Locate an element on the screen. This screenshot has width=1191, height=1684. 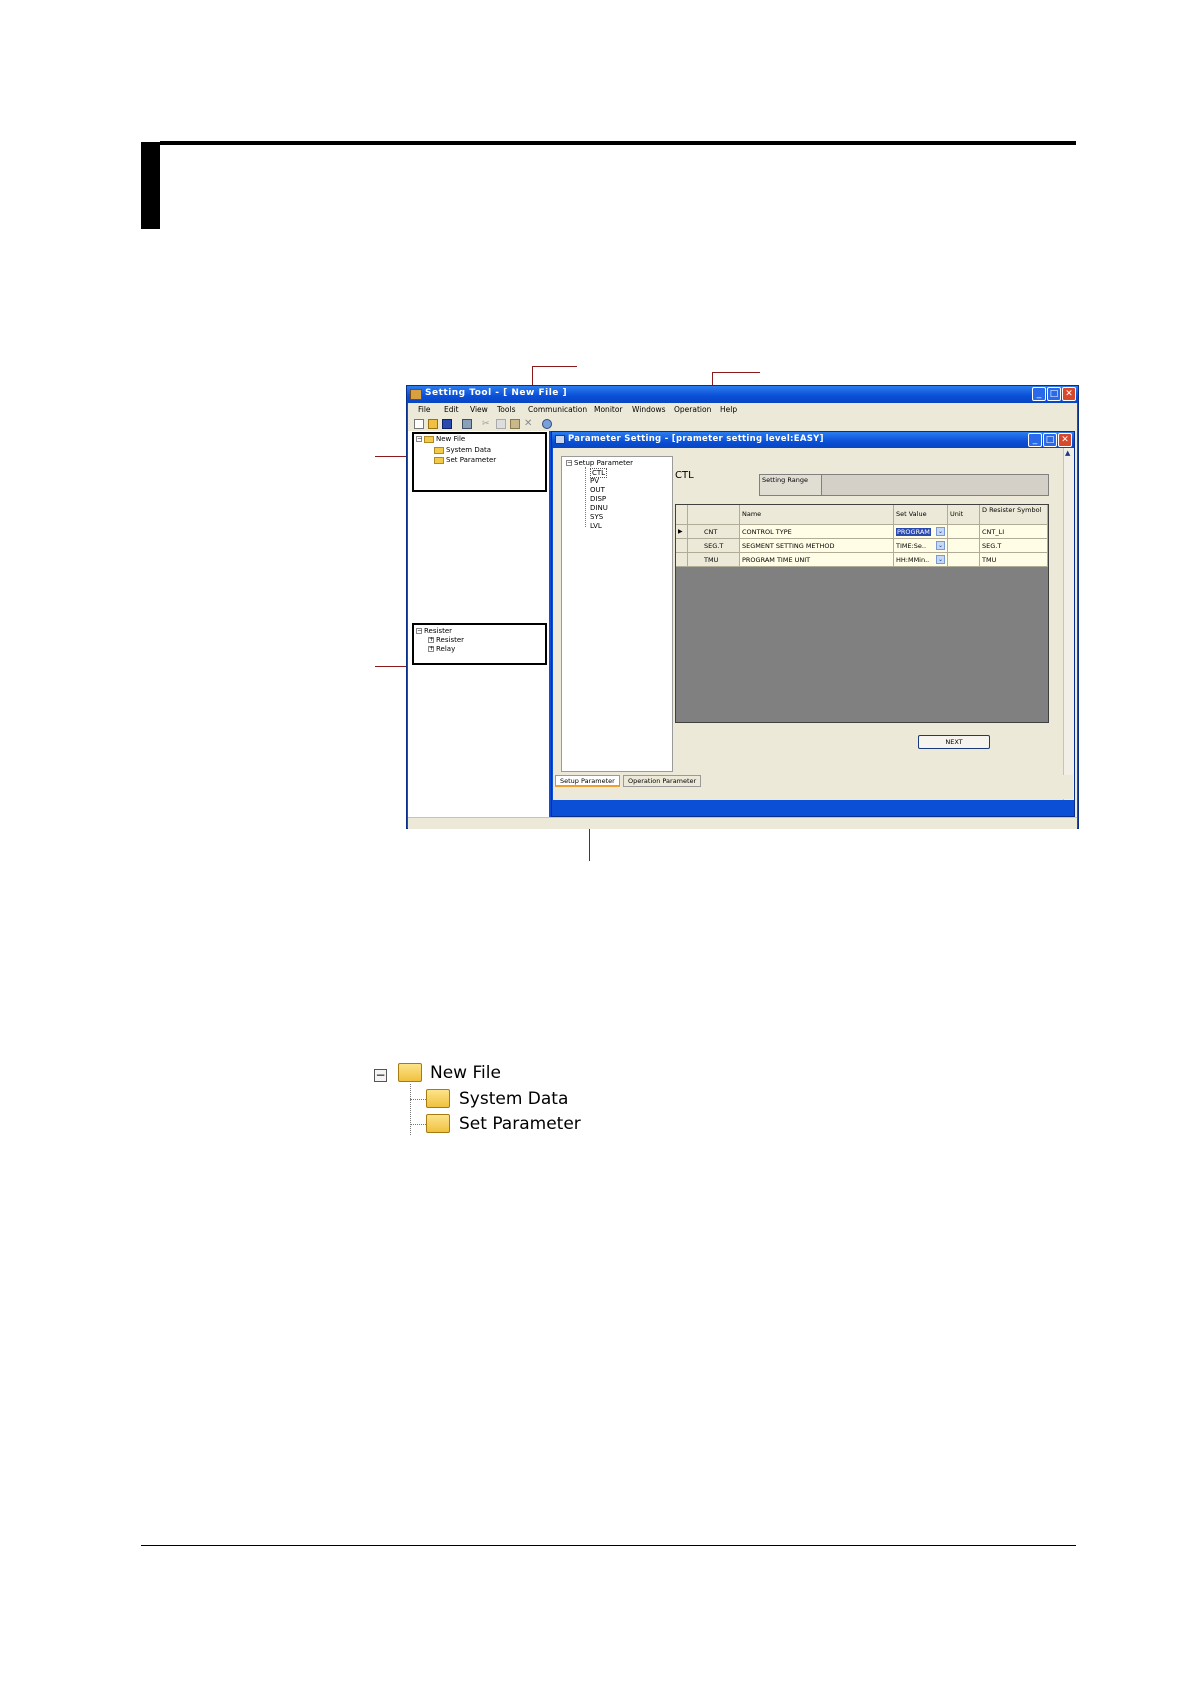
row-set-value-select: HH:MMin.. ⌄ is located at coordinates (921, 559).